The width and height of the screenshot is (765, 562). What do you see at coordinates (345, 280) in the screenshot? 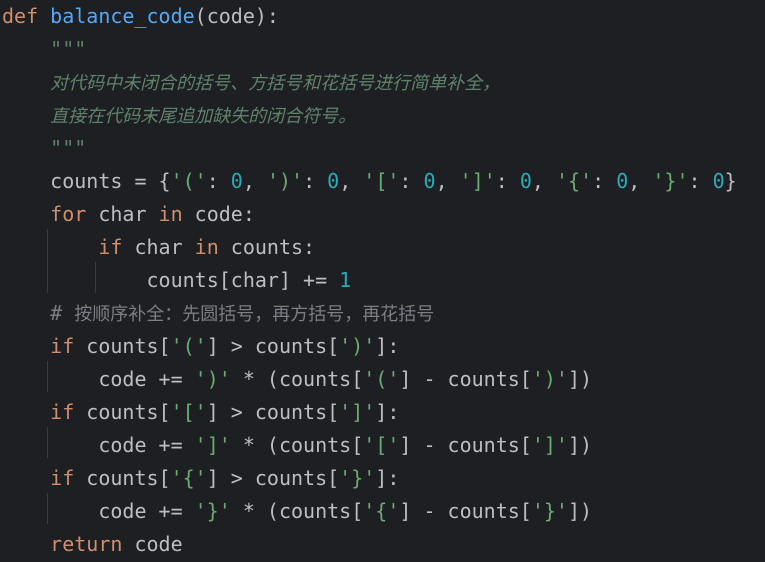
I see `code-token-num: 1` at bounding box center [345, 280].